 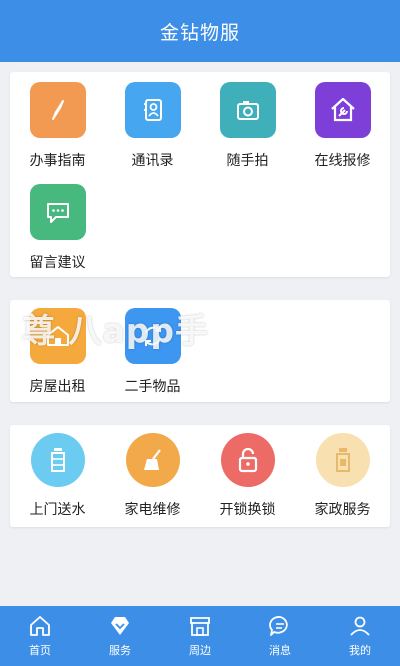 What do you see at coordinates (280, 650) in the screenshot?
I see `tab-messages-label: 消息` at bounding box center [280, 650].